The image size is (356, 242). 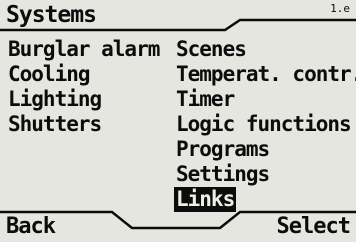 I want to click on menu-item-lighting: Lighting, so click(x=83, y=99).